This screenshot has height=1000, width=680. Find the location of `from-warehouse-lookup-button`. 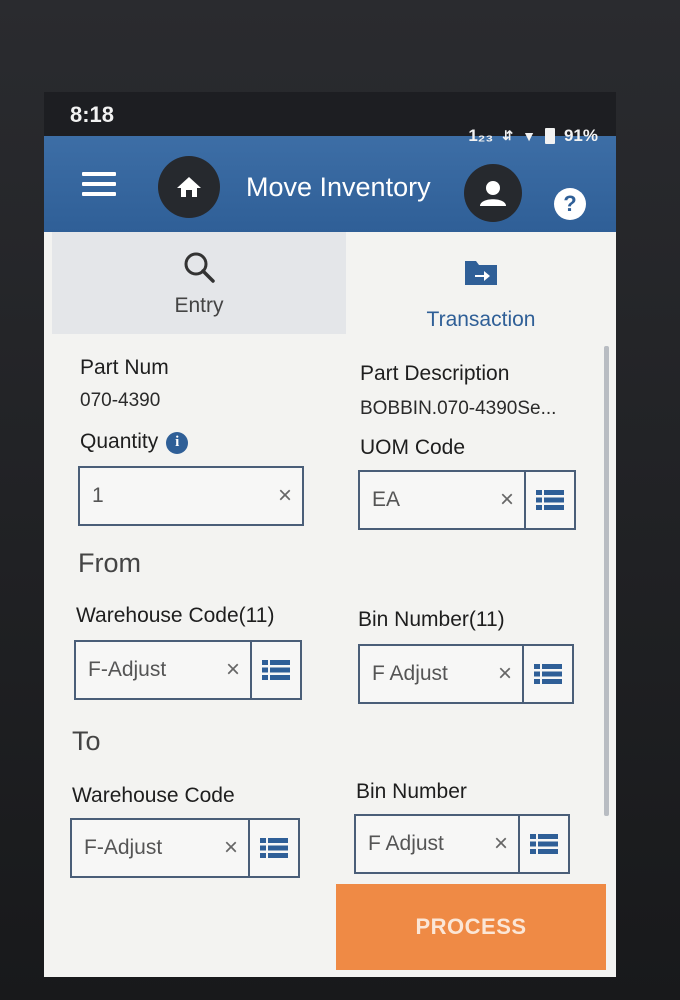

from-warehouse-lookup-button is located at coordinates (275, 670).